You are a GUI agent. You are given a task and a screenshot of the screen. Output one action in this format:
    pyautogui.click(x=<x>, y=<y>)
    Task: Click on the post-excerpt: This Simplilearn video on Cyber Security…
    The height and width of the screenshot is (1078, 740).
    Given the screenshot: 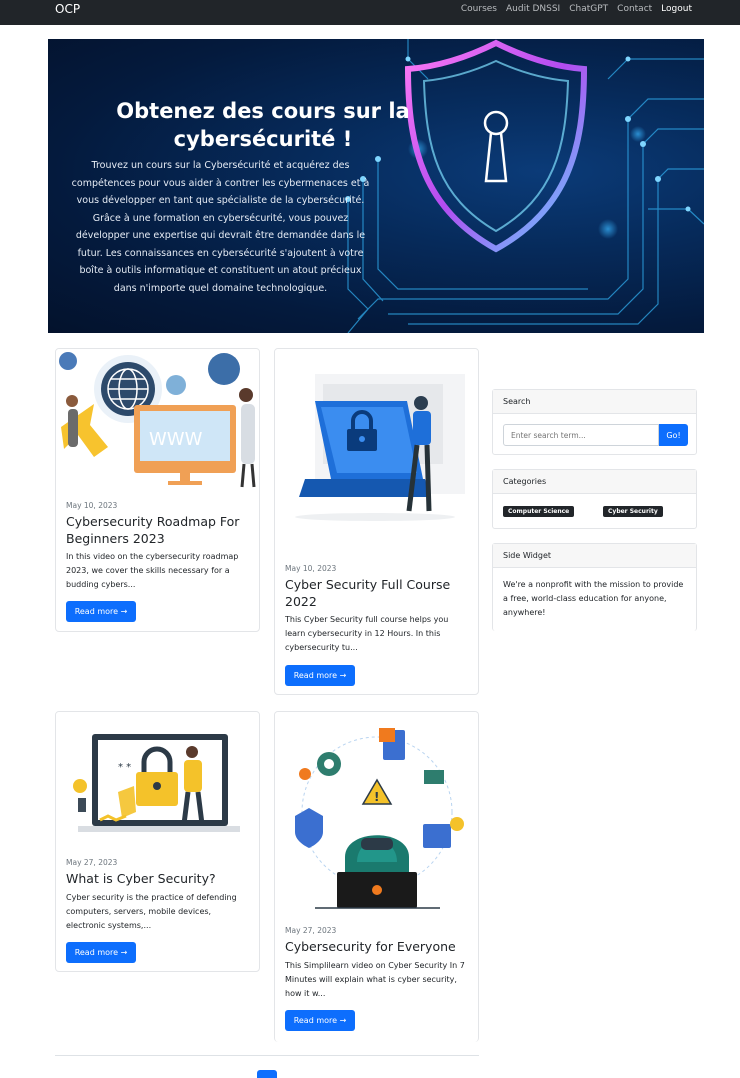 What is the action you would take?
    pyautogui.click(x=375, y=979)
    